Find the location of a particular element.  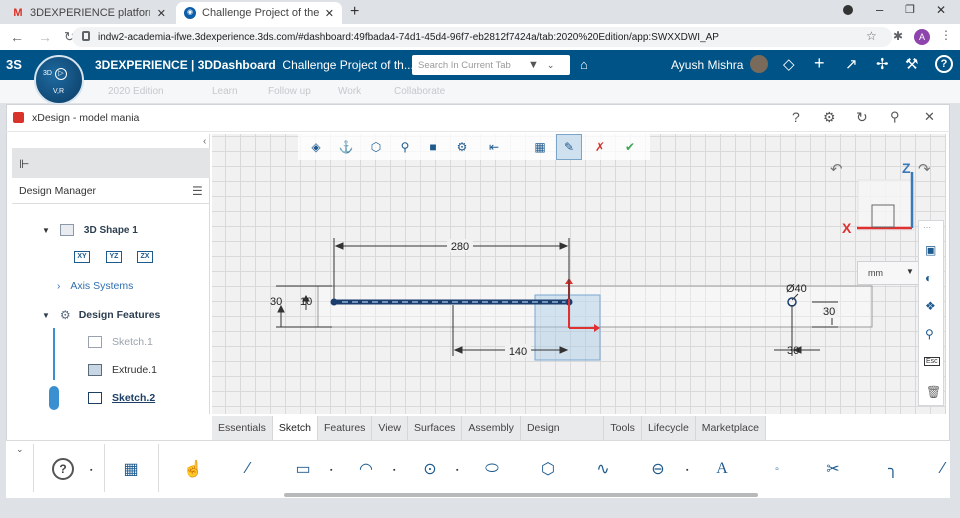

tree-node-design-features: ▼ ⚙ Design Features is located at coordinates (101, 315).